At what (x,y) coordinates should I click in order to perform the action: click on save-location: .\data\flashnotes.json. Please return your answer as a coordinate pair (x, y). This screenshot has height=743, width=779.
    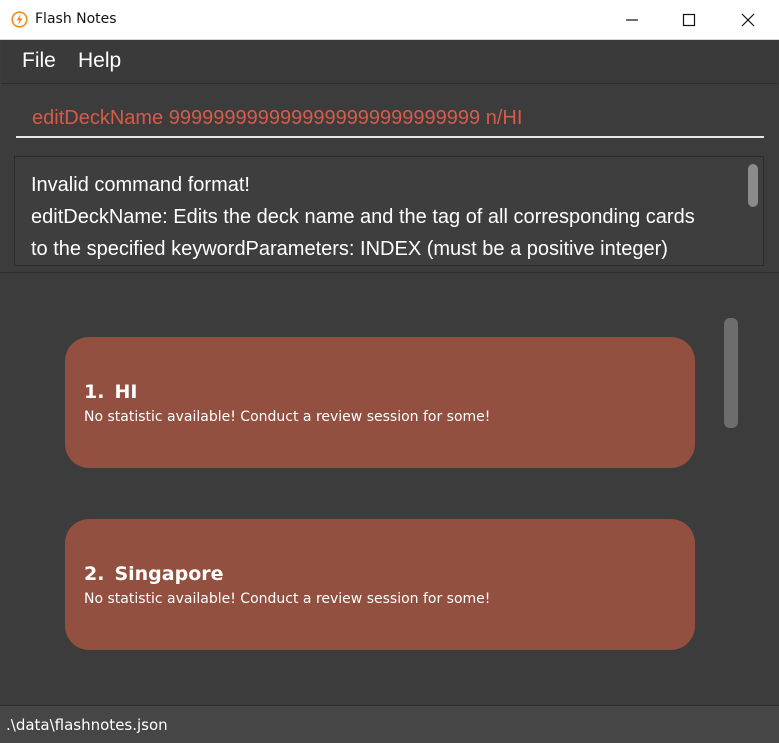
    Looking at the image, I should click on (87, 725).